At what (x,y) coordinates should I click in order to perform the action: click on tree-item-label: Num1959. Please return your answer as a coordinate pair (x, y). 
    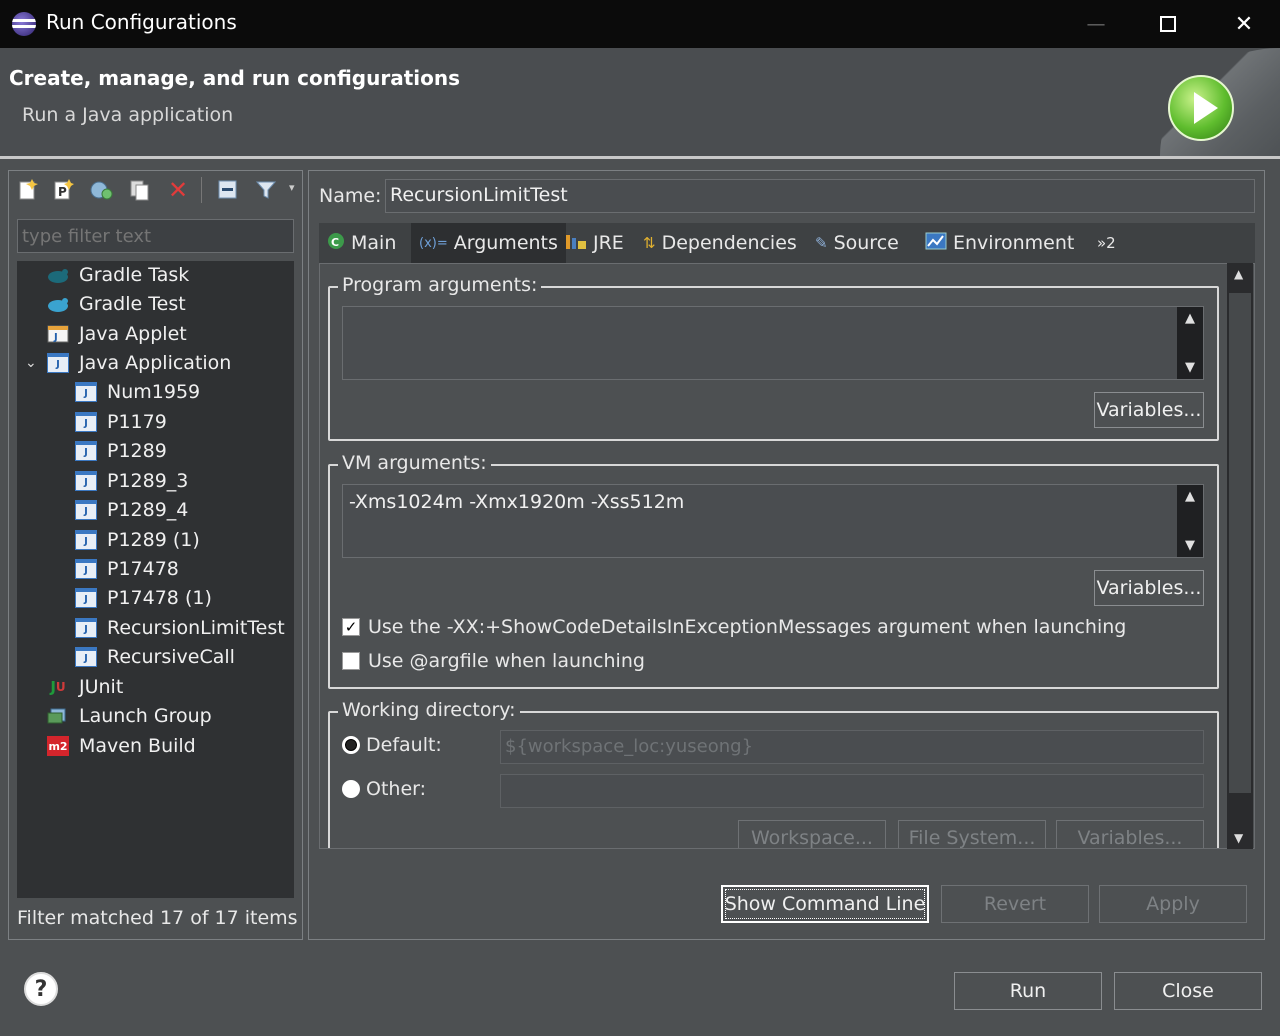
    Looking at the image, I should click on (154, 392).